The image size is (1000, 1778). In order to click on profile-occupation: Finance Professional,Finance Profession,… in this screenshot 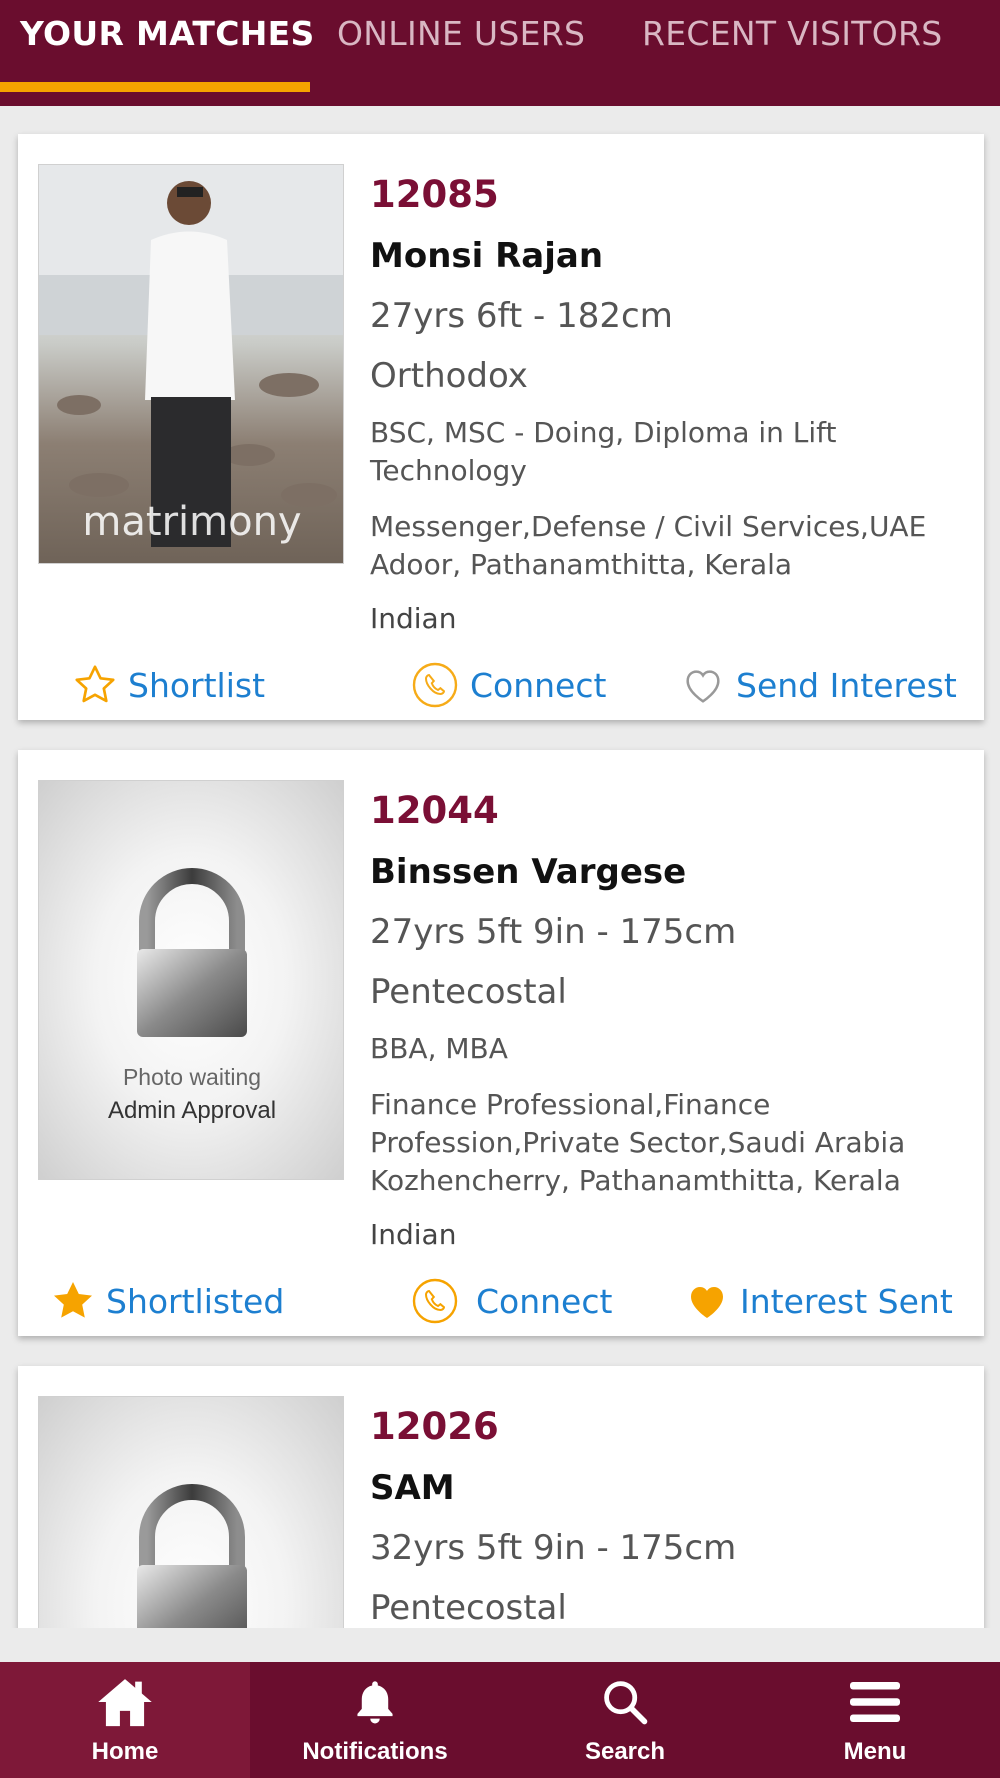, I will do `click(638, 1123)`.